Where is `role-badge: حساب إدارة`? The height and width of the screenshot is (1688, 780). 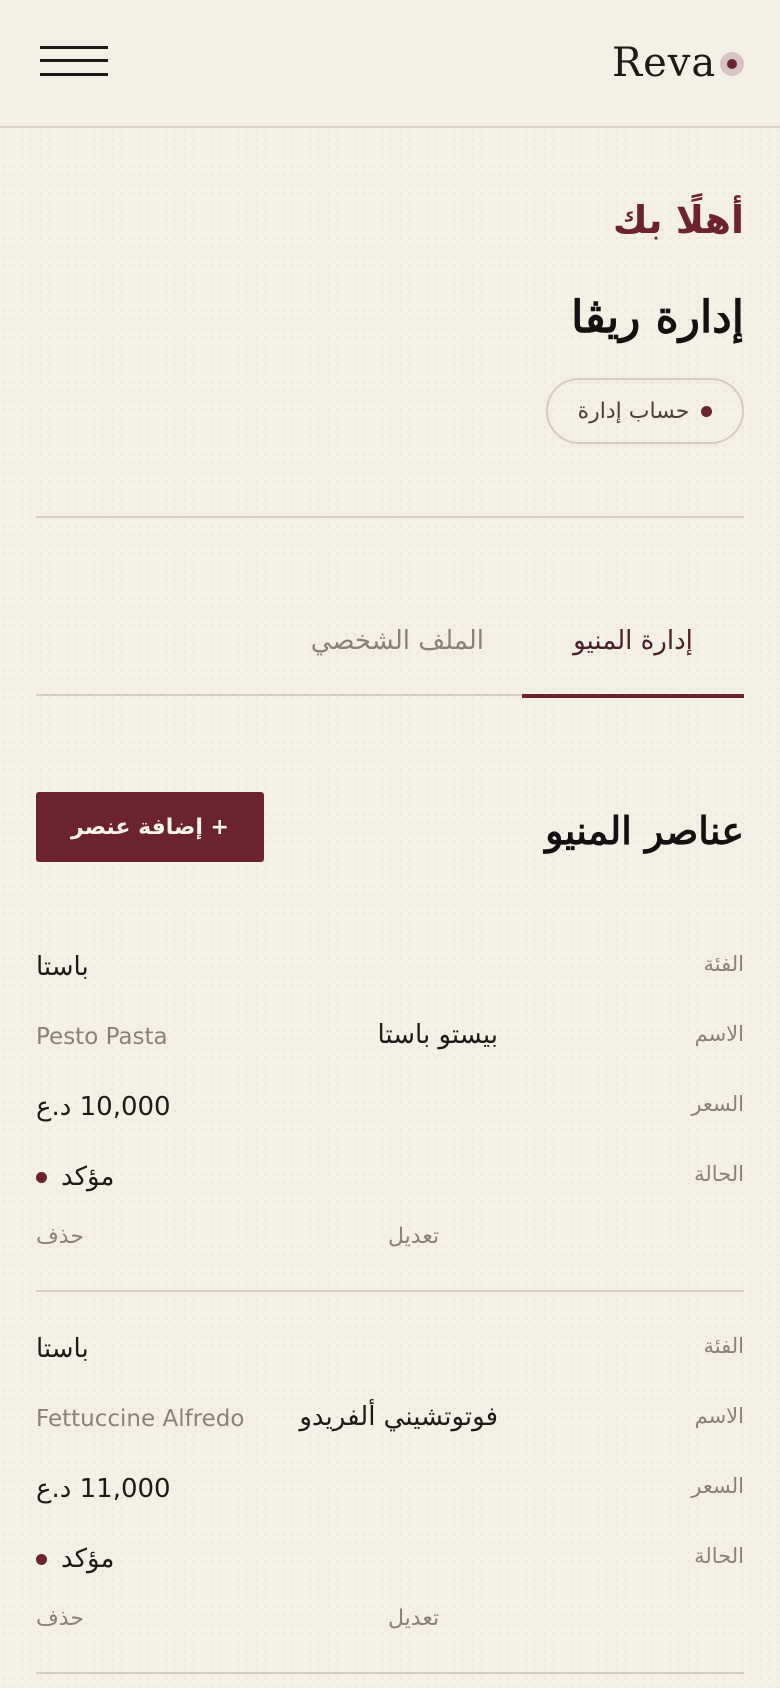
role-badge: حساب إدارة is located at coordinates (645, 411).